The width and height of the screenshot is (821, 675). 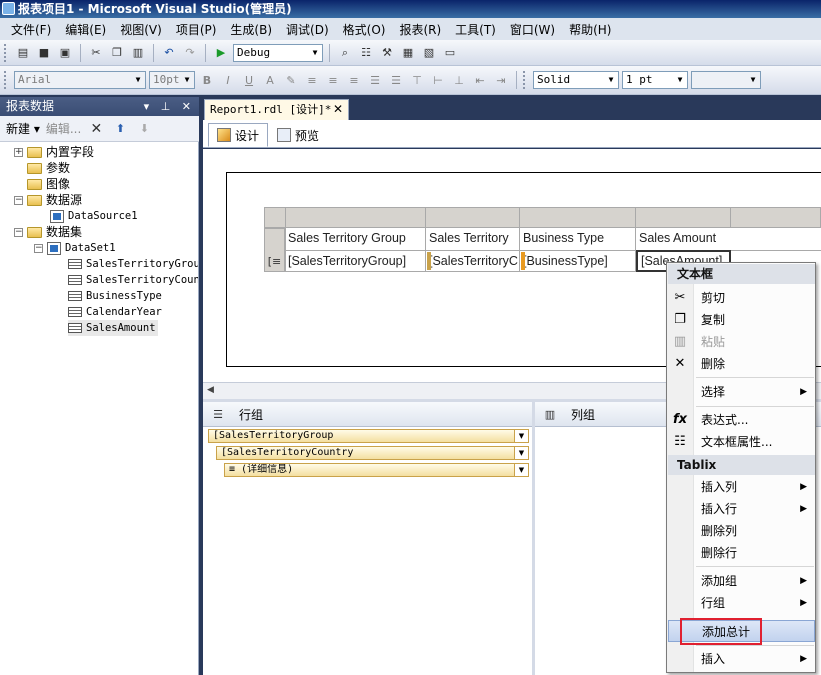 What do you see at coordinates (480, 80) in the screenshot?
I see `decrease-indent-icon: ⇤` at bounding box center [480, 80].